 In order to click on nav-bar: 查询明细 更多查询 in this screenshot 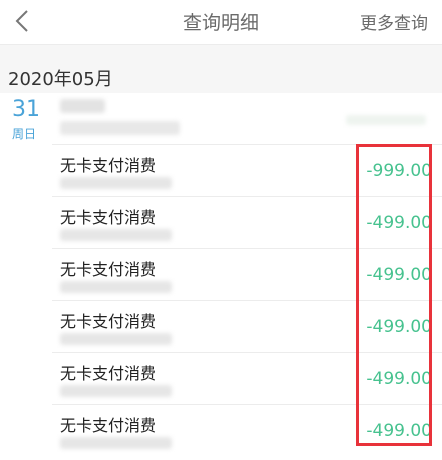, I will do `click(221, 22)`.